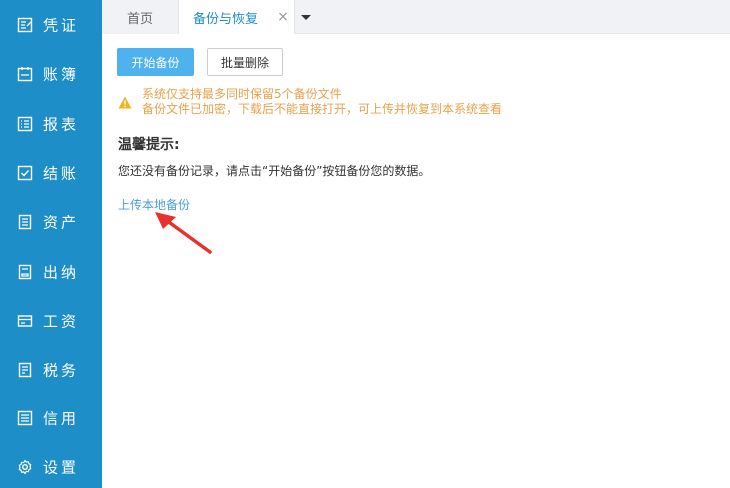 The height and width of the screenshot is (488, 730). I want to click on tips-title: 温馨提示:, so click(149, 145).